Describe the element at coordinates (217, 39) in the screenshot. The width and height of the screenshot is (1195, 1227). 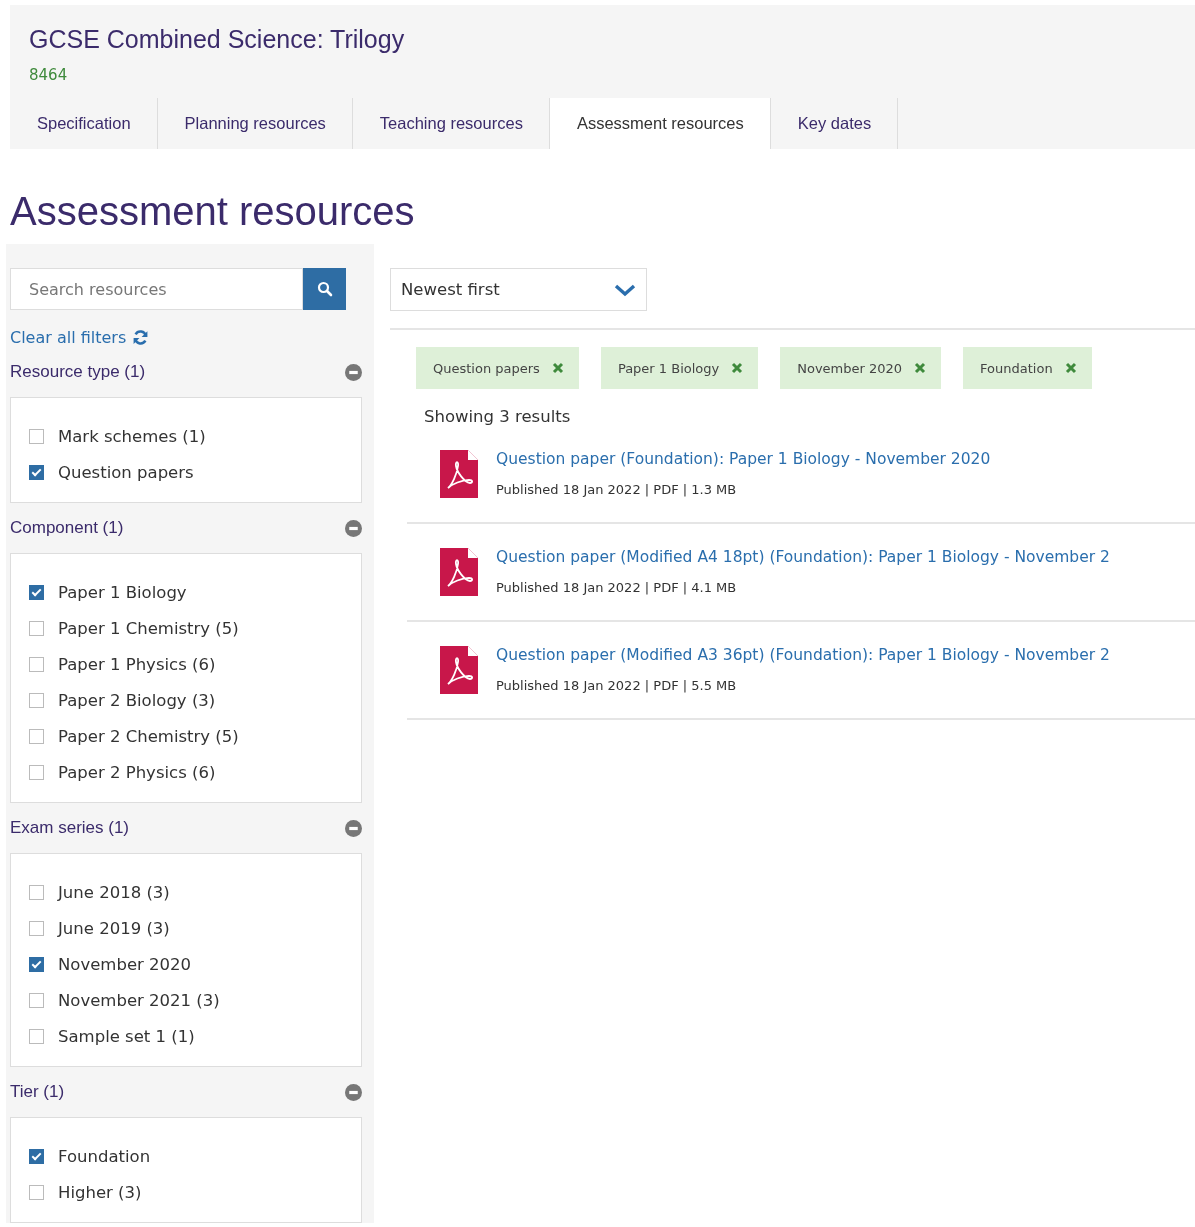
I see `course-title: GCSE Combined Science: Trilogy` at that location.